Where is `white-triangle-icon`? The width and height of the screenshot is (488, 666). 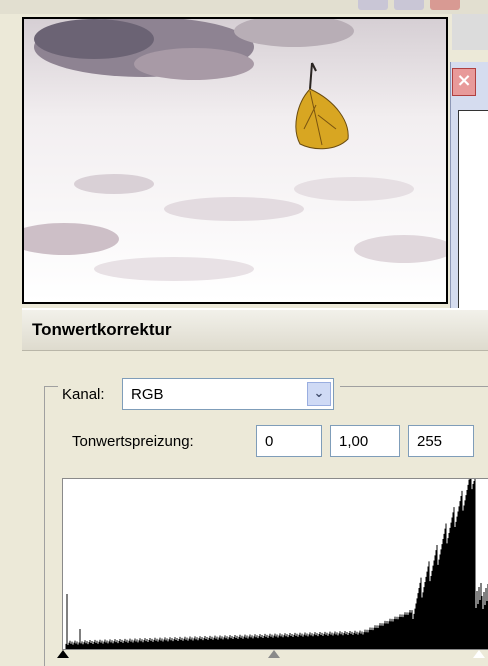 white-triangle-icon is located at coordinates (479, 654).